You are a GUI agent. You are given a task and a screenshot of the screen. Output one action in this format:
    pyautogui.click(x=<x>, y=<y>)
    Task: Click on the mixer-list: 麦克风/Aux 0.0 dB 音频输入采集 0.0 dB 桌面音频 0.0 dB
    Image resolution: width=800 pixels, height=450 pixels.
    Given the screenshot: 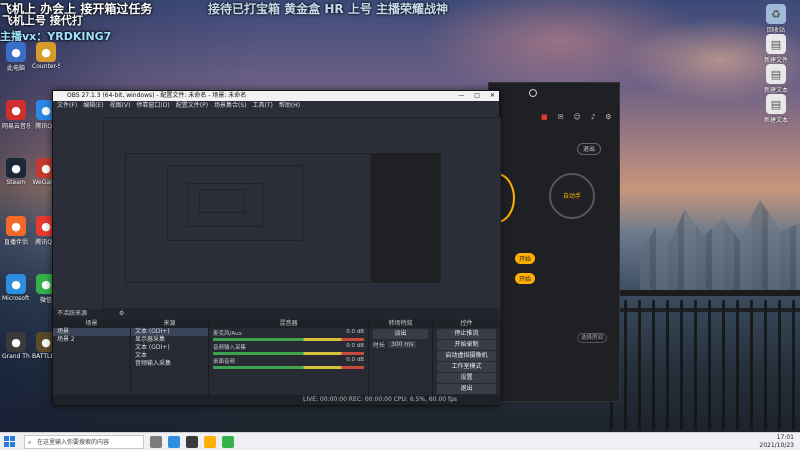 What is the action you would take?
    pyautogui.click(x=288, y=349)
    